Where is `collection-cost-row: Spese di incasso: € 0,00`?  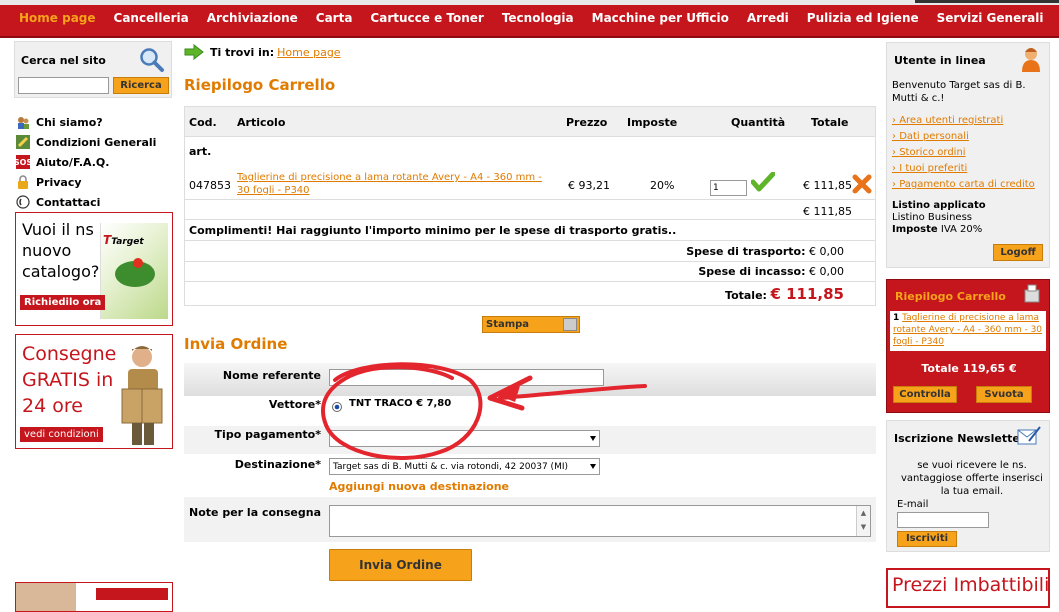 collection-cost-row: Spese di incasso: € 0,00 is located at coordinates (771, 271).